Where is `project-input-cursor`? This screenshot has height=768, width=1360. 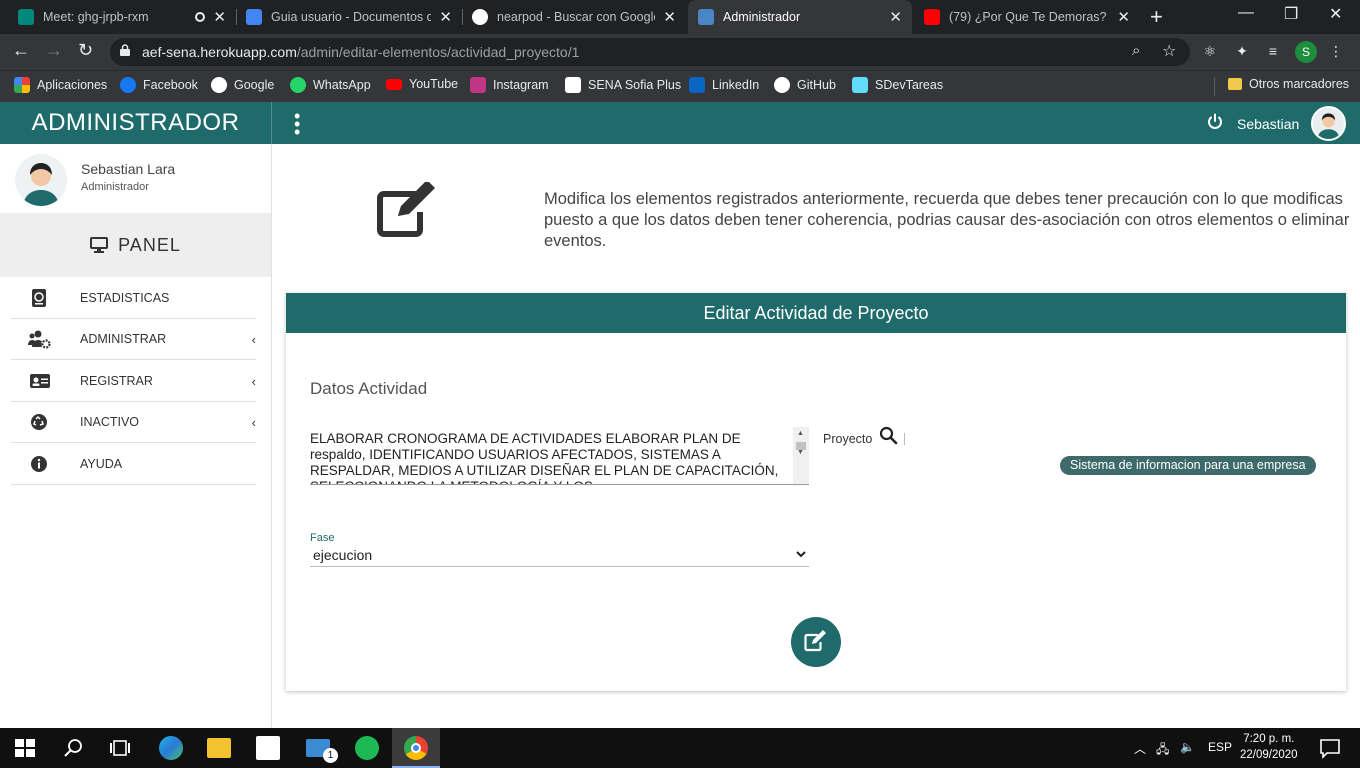
project-input-cursor is located at coordinates (904, 439).